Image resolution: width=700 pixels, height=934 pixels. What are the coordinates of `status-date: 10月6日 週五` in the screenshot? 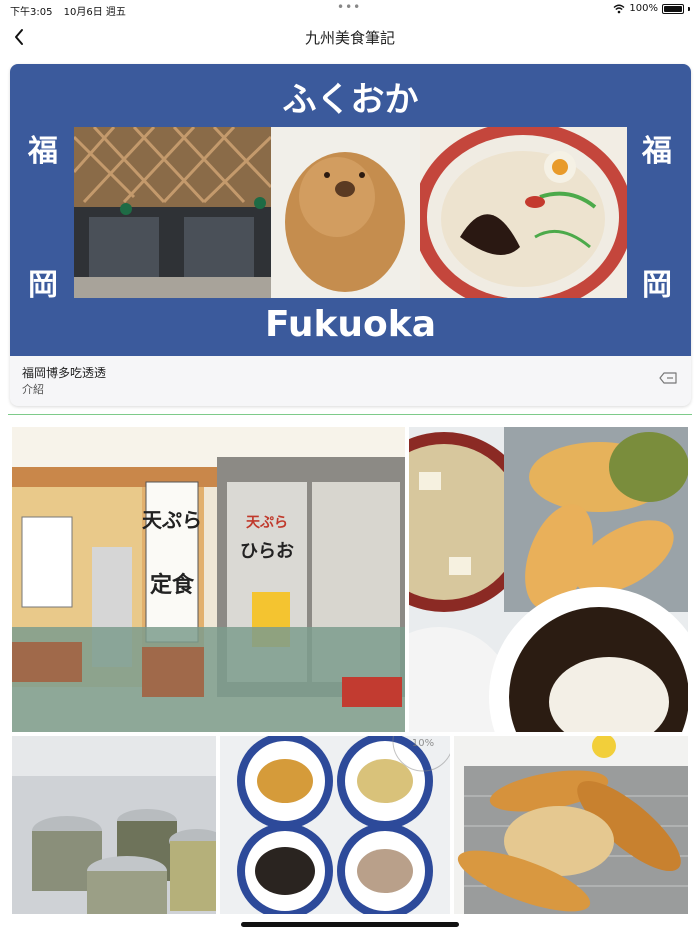 It's located at (94, 12).